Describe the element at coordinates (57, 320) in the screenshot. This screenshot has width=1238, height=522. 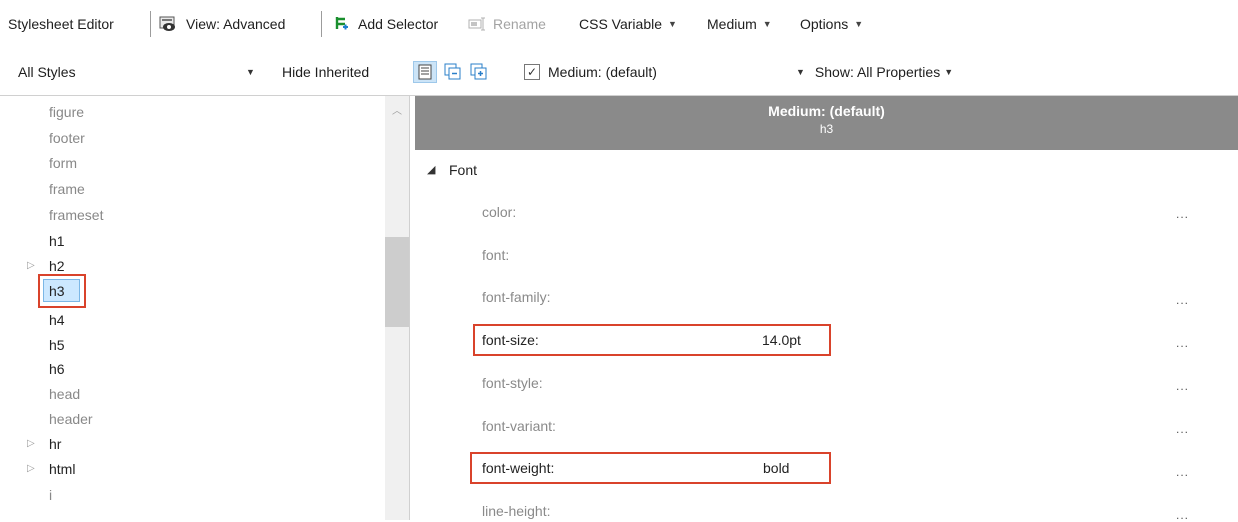
I see `tree-item: h4` at that location.